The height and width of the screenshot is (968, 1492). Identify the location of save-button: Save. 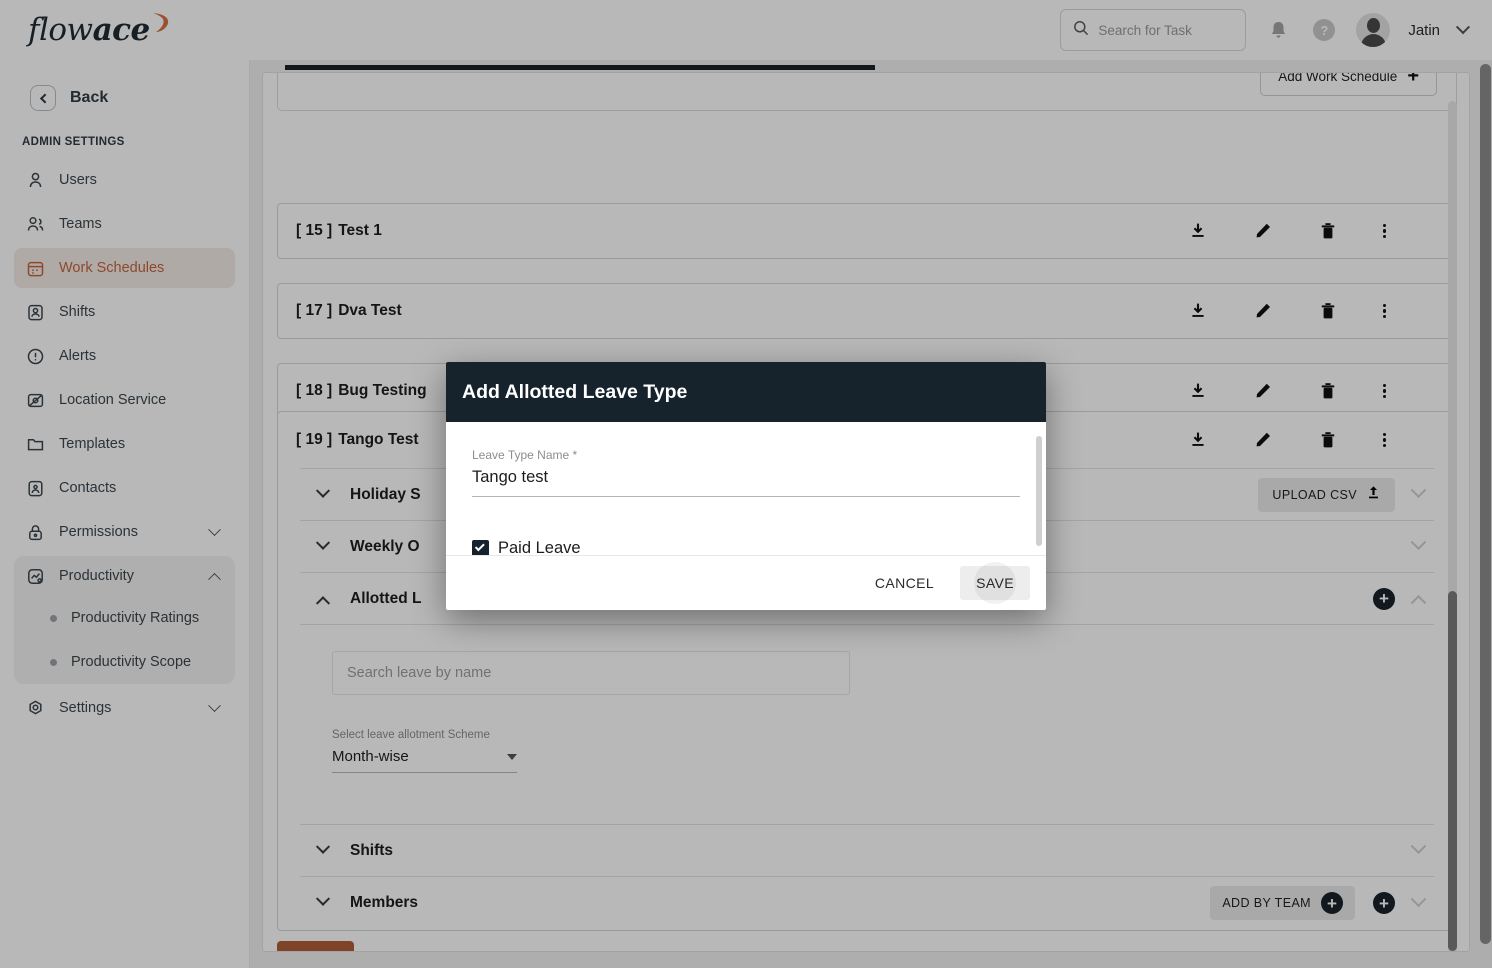
(316, 946).